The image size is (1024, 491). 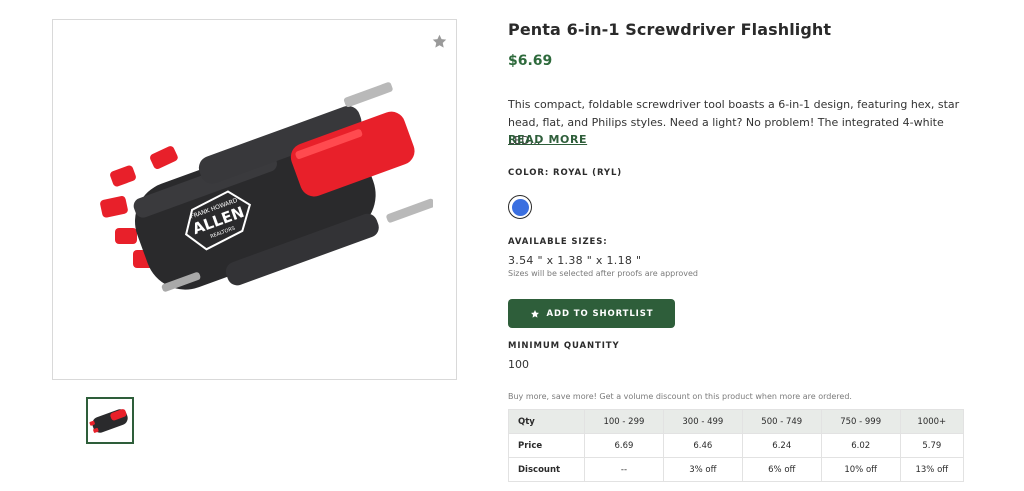 What do you see at coordinates (670, 29) in the screenshot?
I see `product-title: Penta 6-in-1 Screwdriver Flashlight` at bounding box center [670, 29].